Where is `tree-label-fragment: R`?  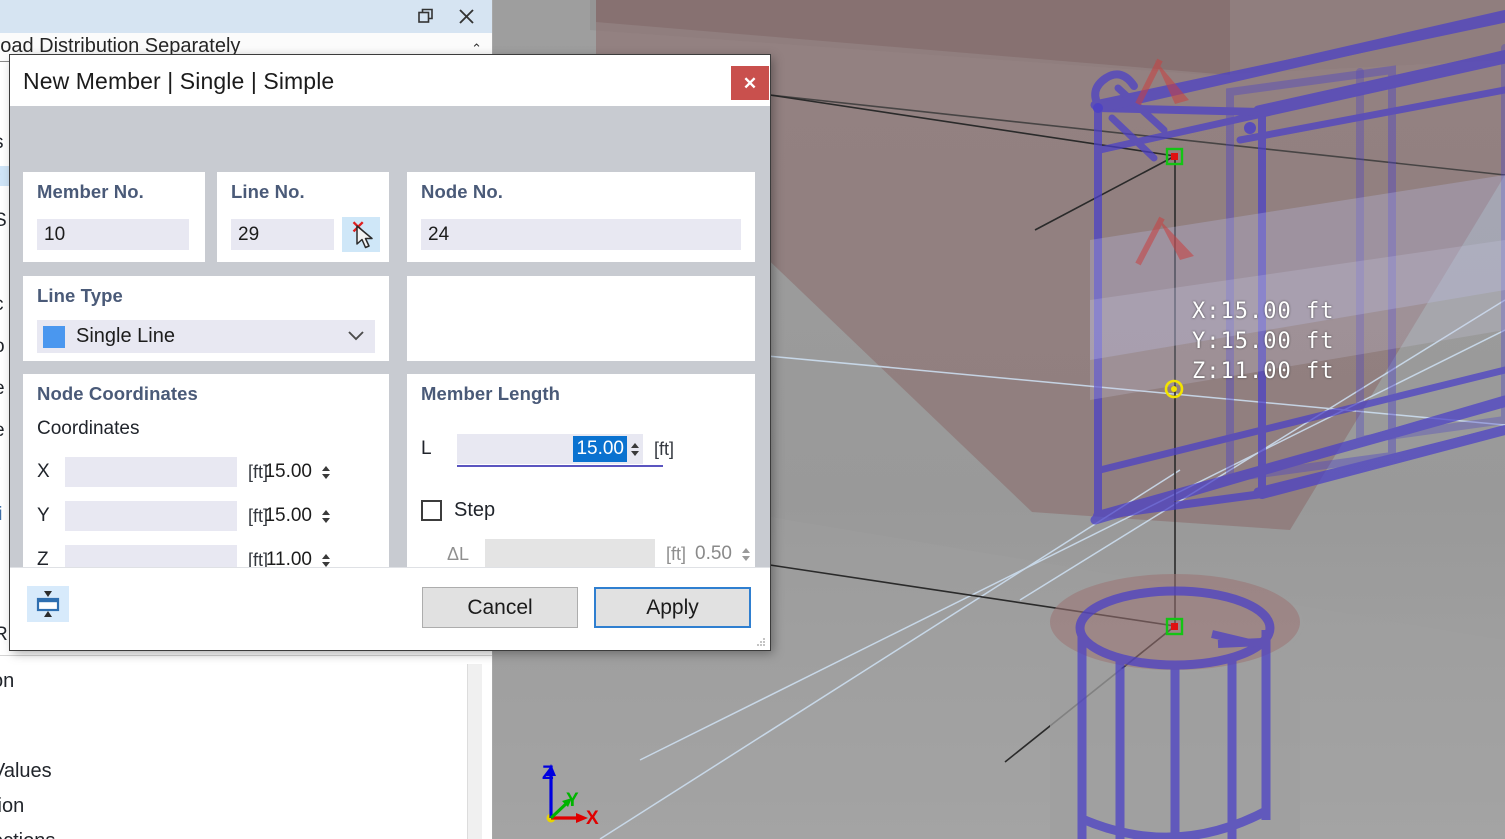 tree-label-fragment: R is located at coordinates (4, 635).